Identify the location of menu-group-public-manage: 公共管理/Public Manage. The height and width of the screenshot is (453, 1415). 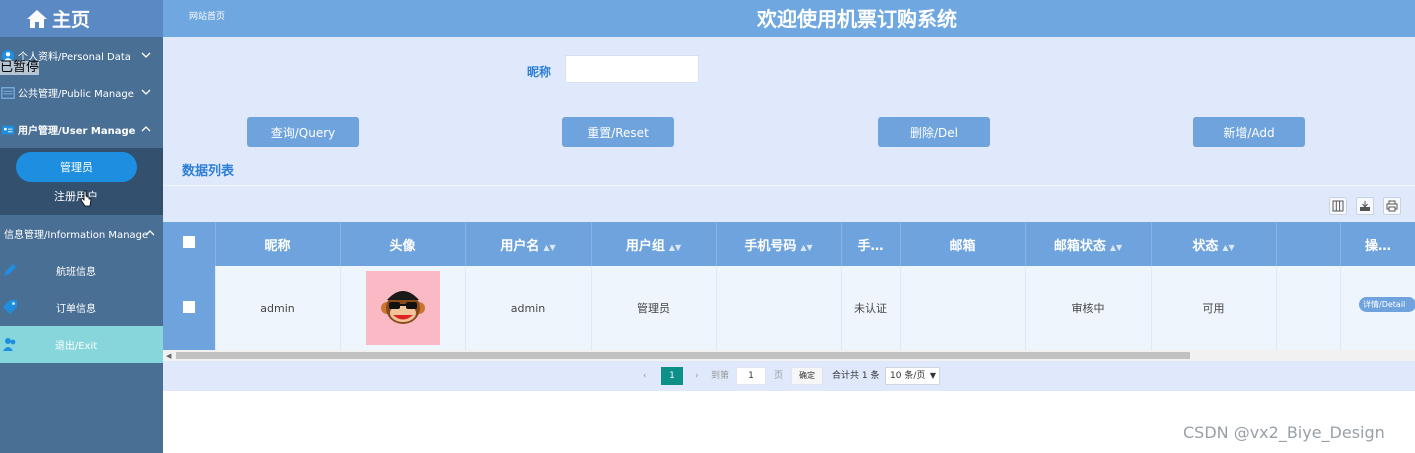
(81, 92).